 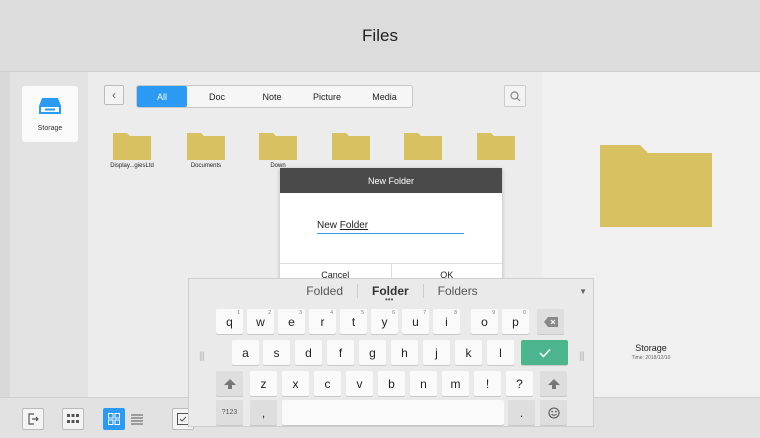 I want to click on key-y: y6, so click(x=384, y=321).